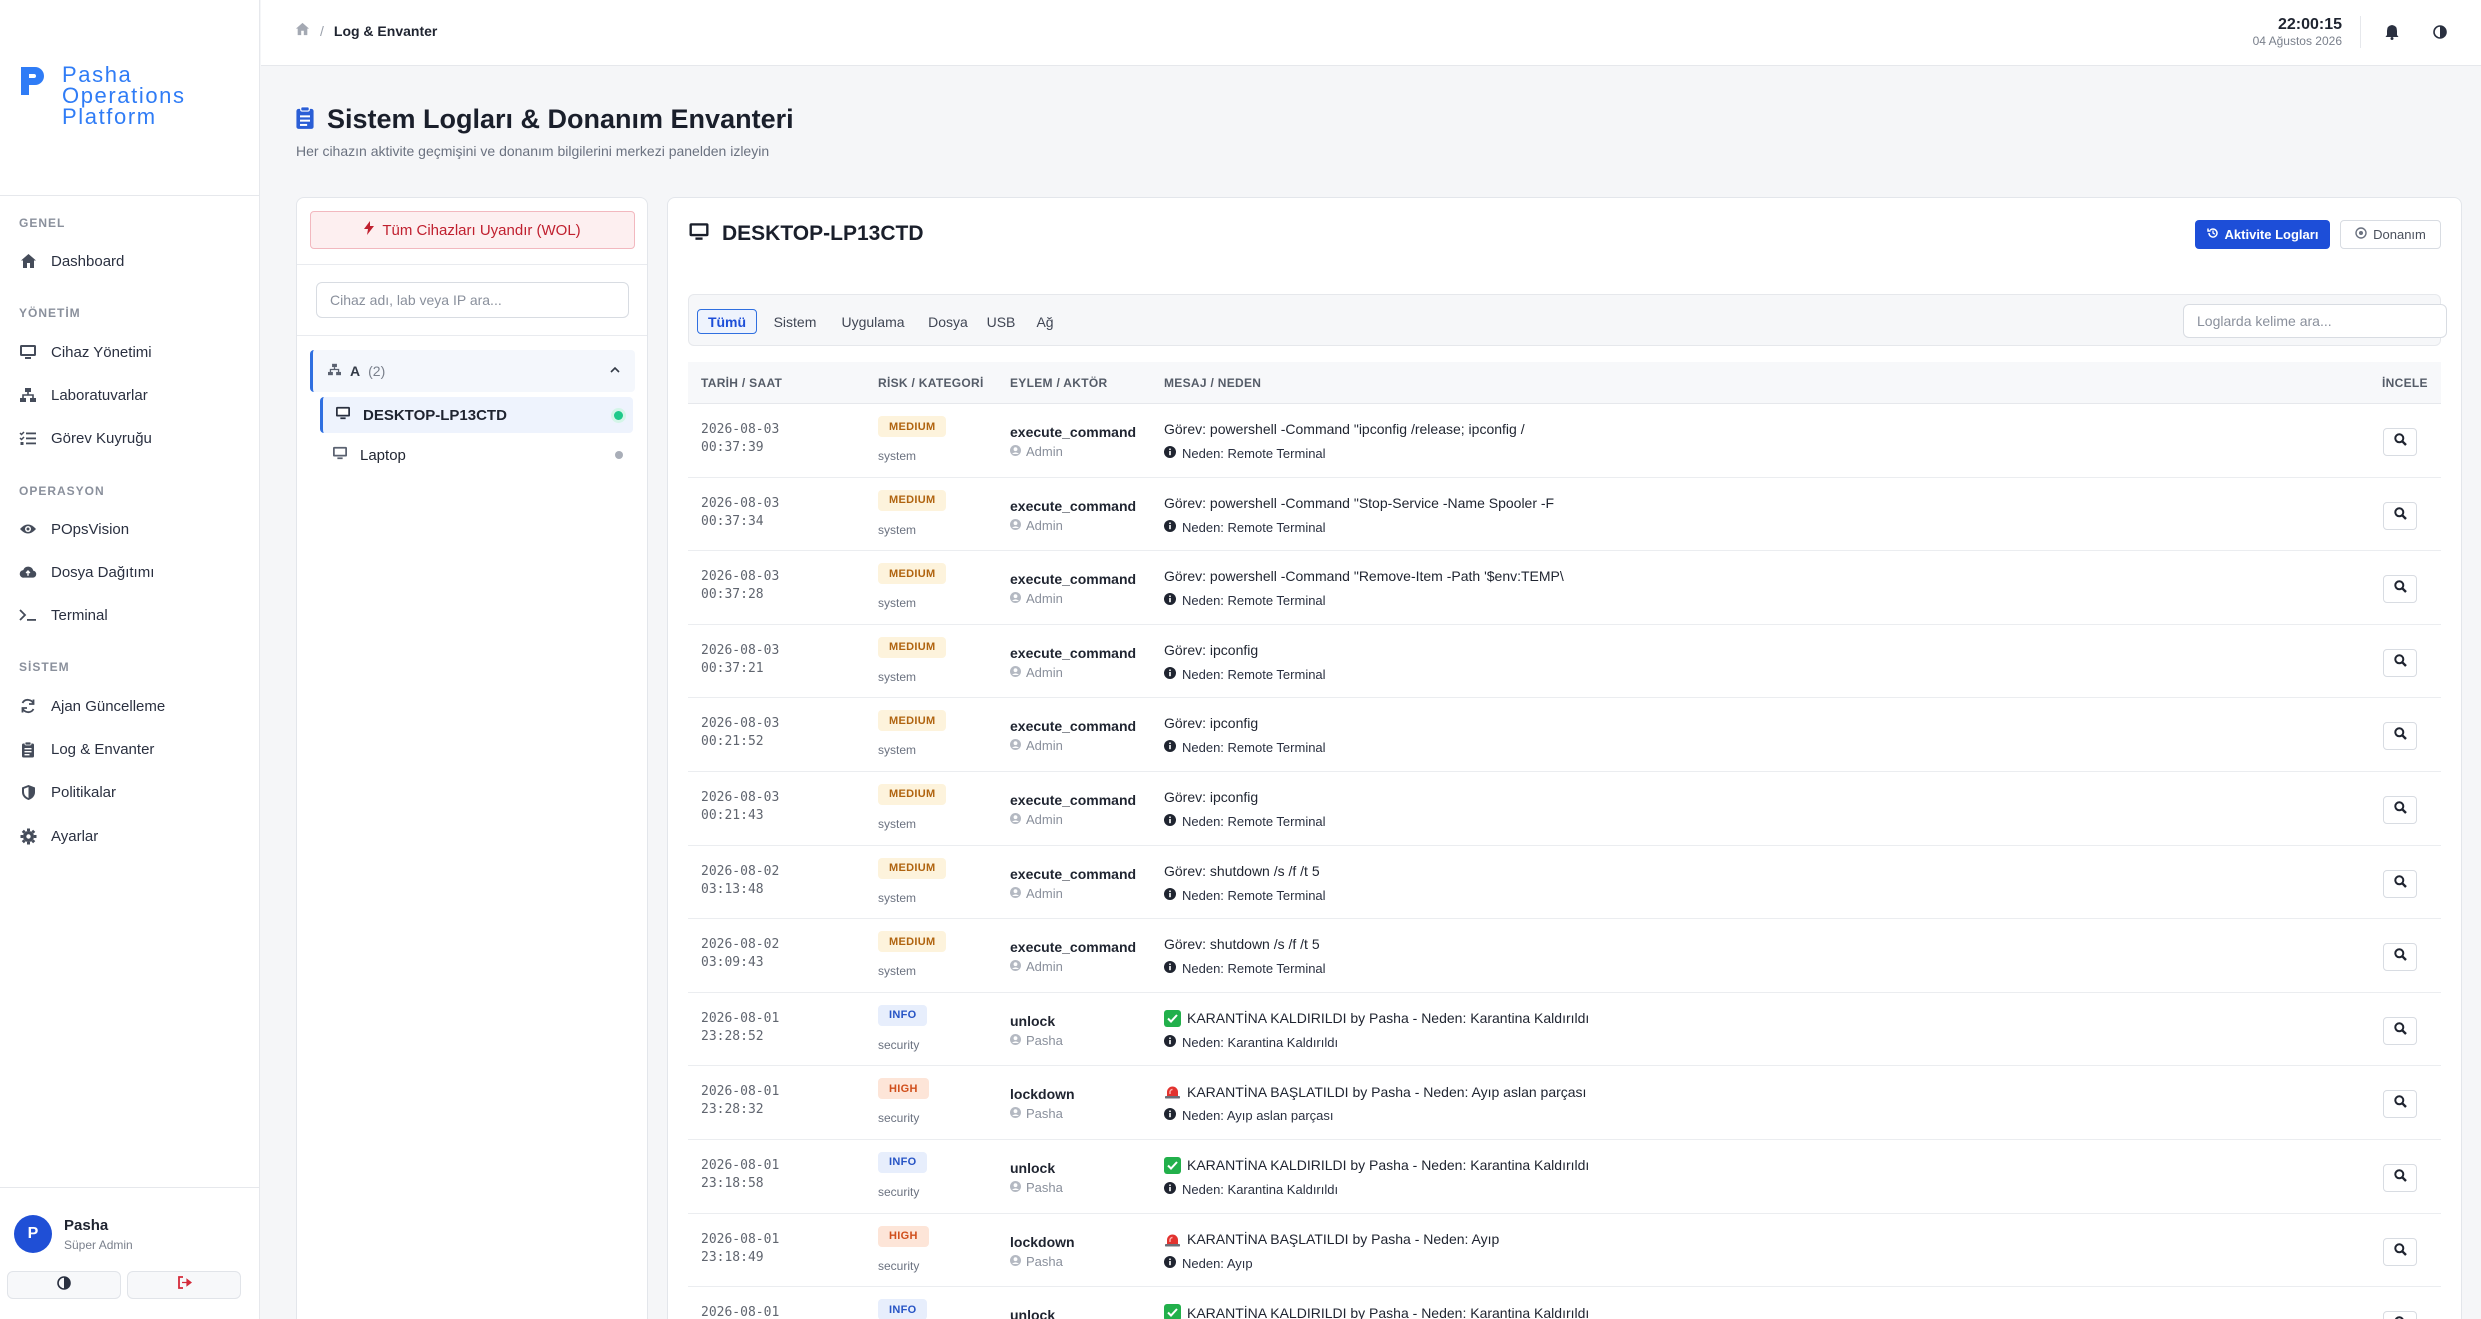 Image resolution: width=2481 pixels, height=1319 pixels. Describe the element at coordinates (2212, 234) in the screenshot. I see `history-icon` at that location.